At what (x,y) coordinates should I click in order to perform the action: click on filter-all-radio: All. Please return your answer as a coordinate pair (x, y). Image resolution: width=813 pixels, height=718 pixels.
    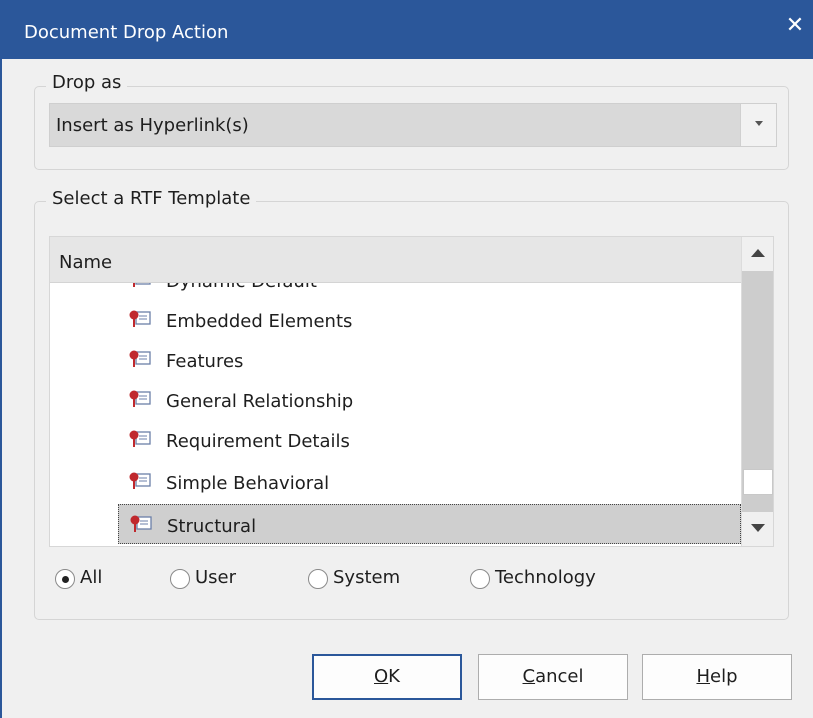
    Looking at the image, I should click on (90, 582).